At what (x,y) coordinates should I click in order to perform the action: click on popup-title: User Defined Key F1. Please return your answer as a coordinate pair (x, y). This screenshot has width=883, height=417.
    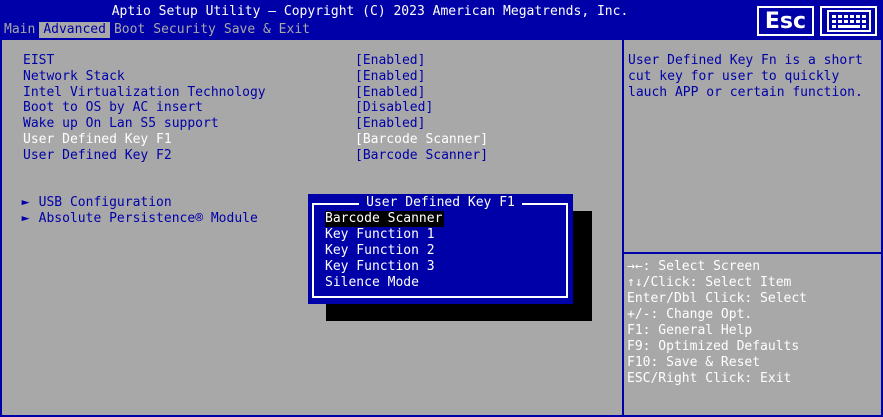
    Looking at the image, I should click on (440, 202).